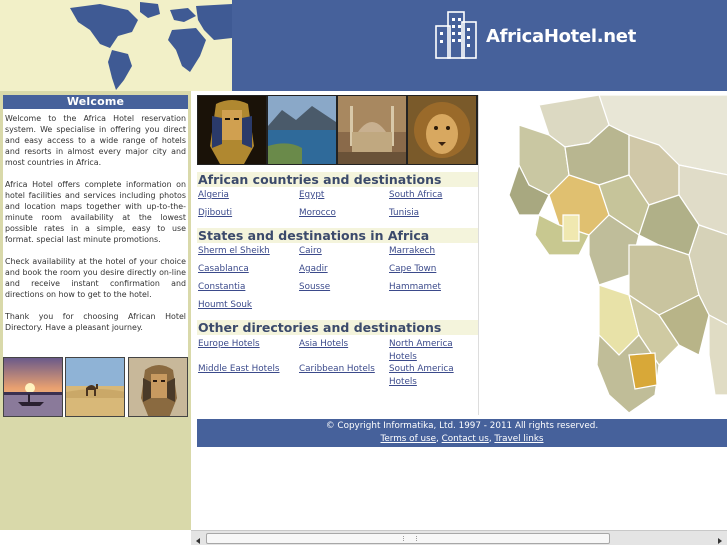  I want to click on destination-link: Cairo, so click(310, 251).